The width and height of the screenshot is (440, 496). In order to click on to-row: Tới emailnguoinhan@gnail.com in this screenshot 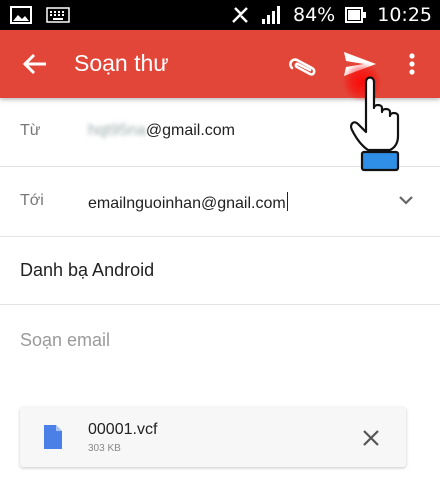, I will do `click(220, 201)`.